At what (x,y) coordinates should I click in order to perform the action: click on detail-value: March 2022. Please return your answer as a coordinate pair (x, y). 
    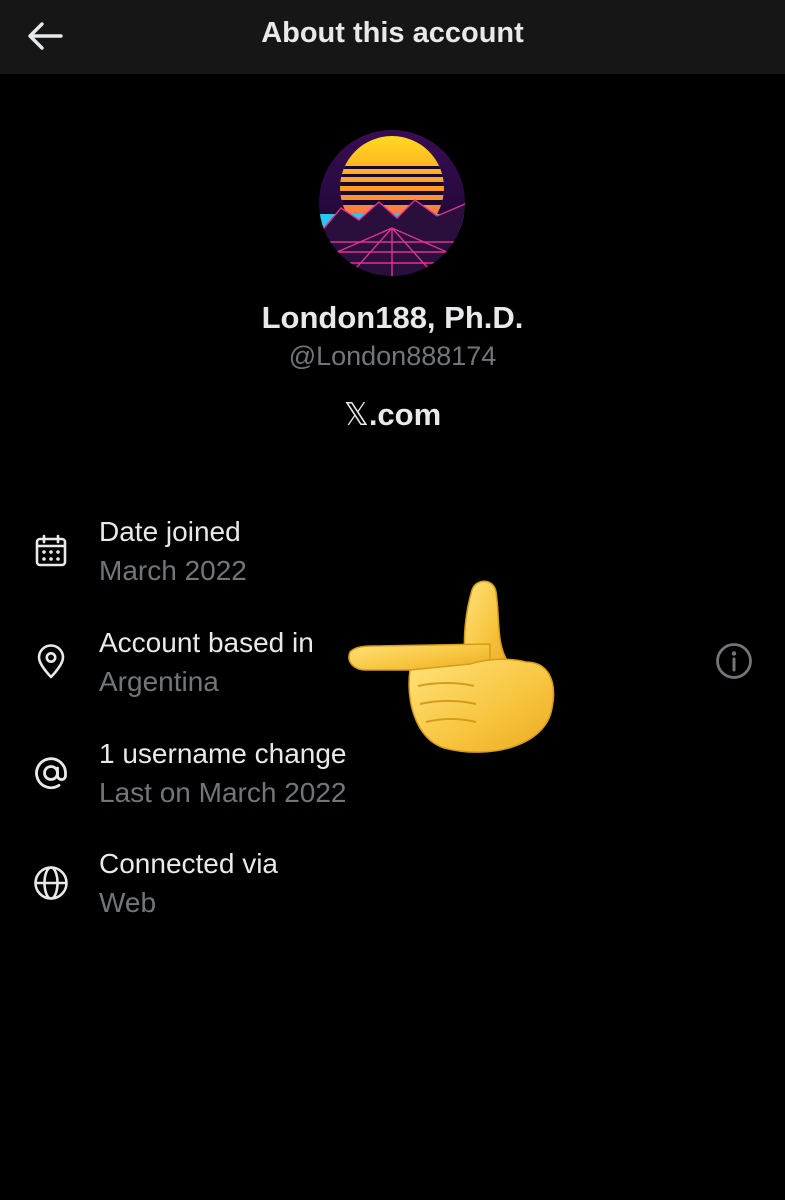
    Looking at the image, I should click on (173, 570).